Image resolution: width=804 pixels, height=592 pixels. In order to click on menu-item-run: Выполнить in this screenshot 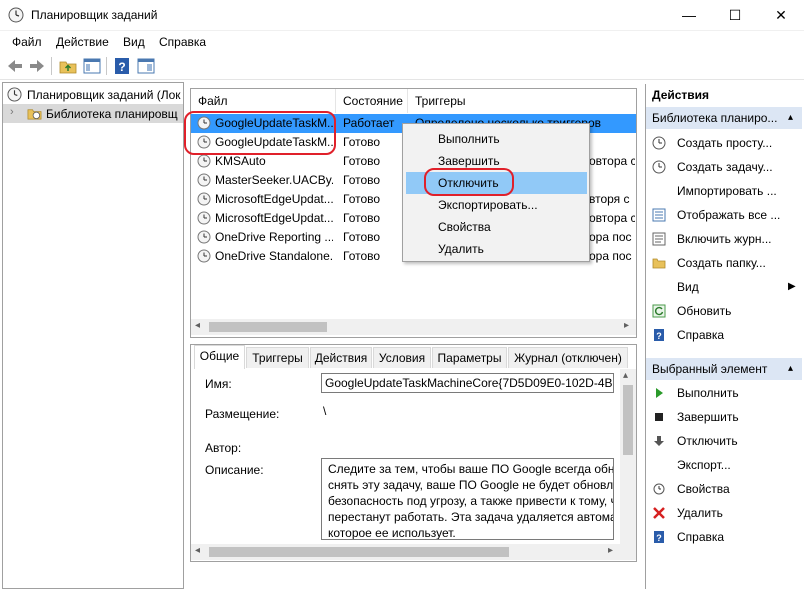, I will do `click(496, 139)`.